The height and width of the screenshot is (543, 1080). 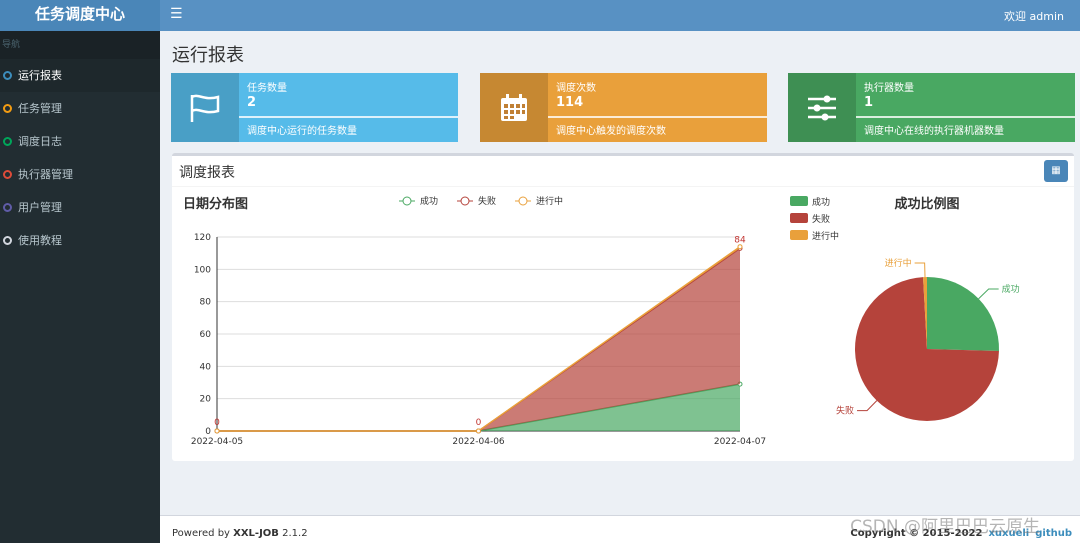 What do you see at coordinates (208, 432) in the screenshot?
I see `y-tick-label: 0` at bounding box center [208, 432].